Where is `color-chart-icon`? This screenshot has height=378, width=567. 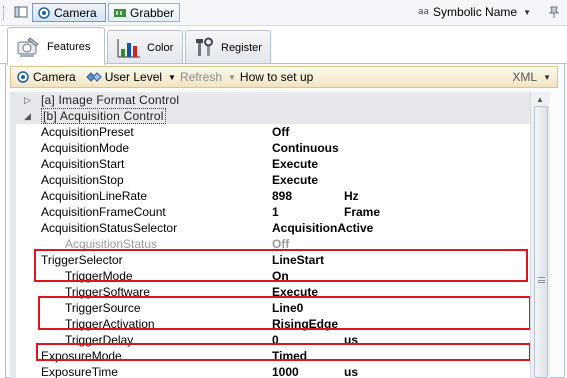 color-chart-icon is located at coordinates (128, 47).